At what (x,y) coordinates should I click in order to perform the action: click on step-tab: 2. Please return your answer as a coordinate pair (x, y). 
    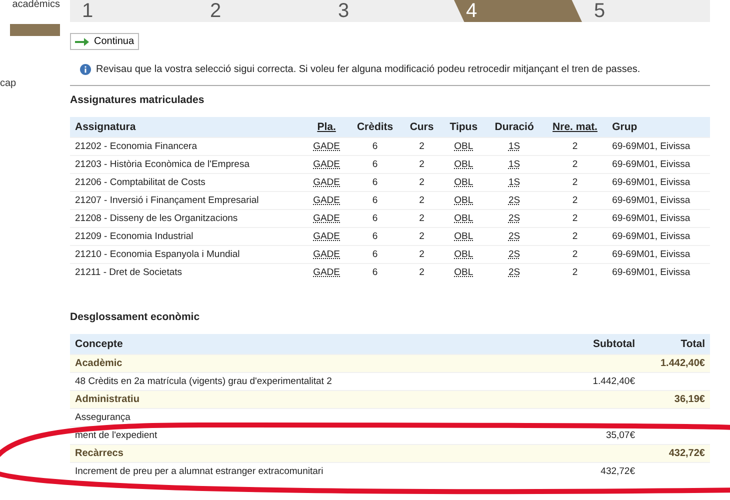
    Looking at the image, I should click on (262, 11).